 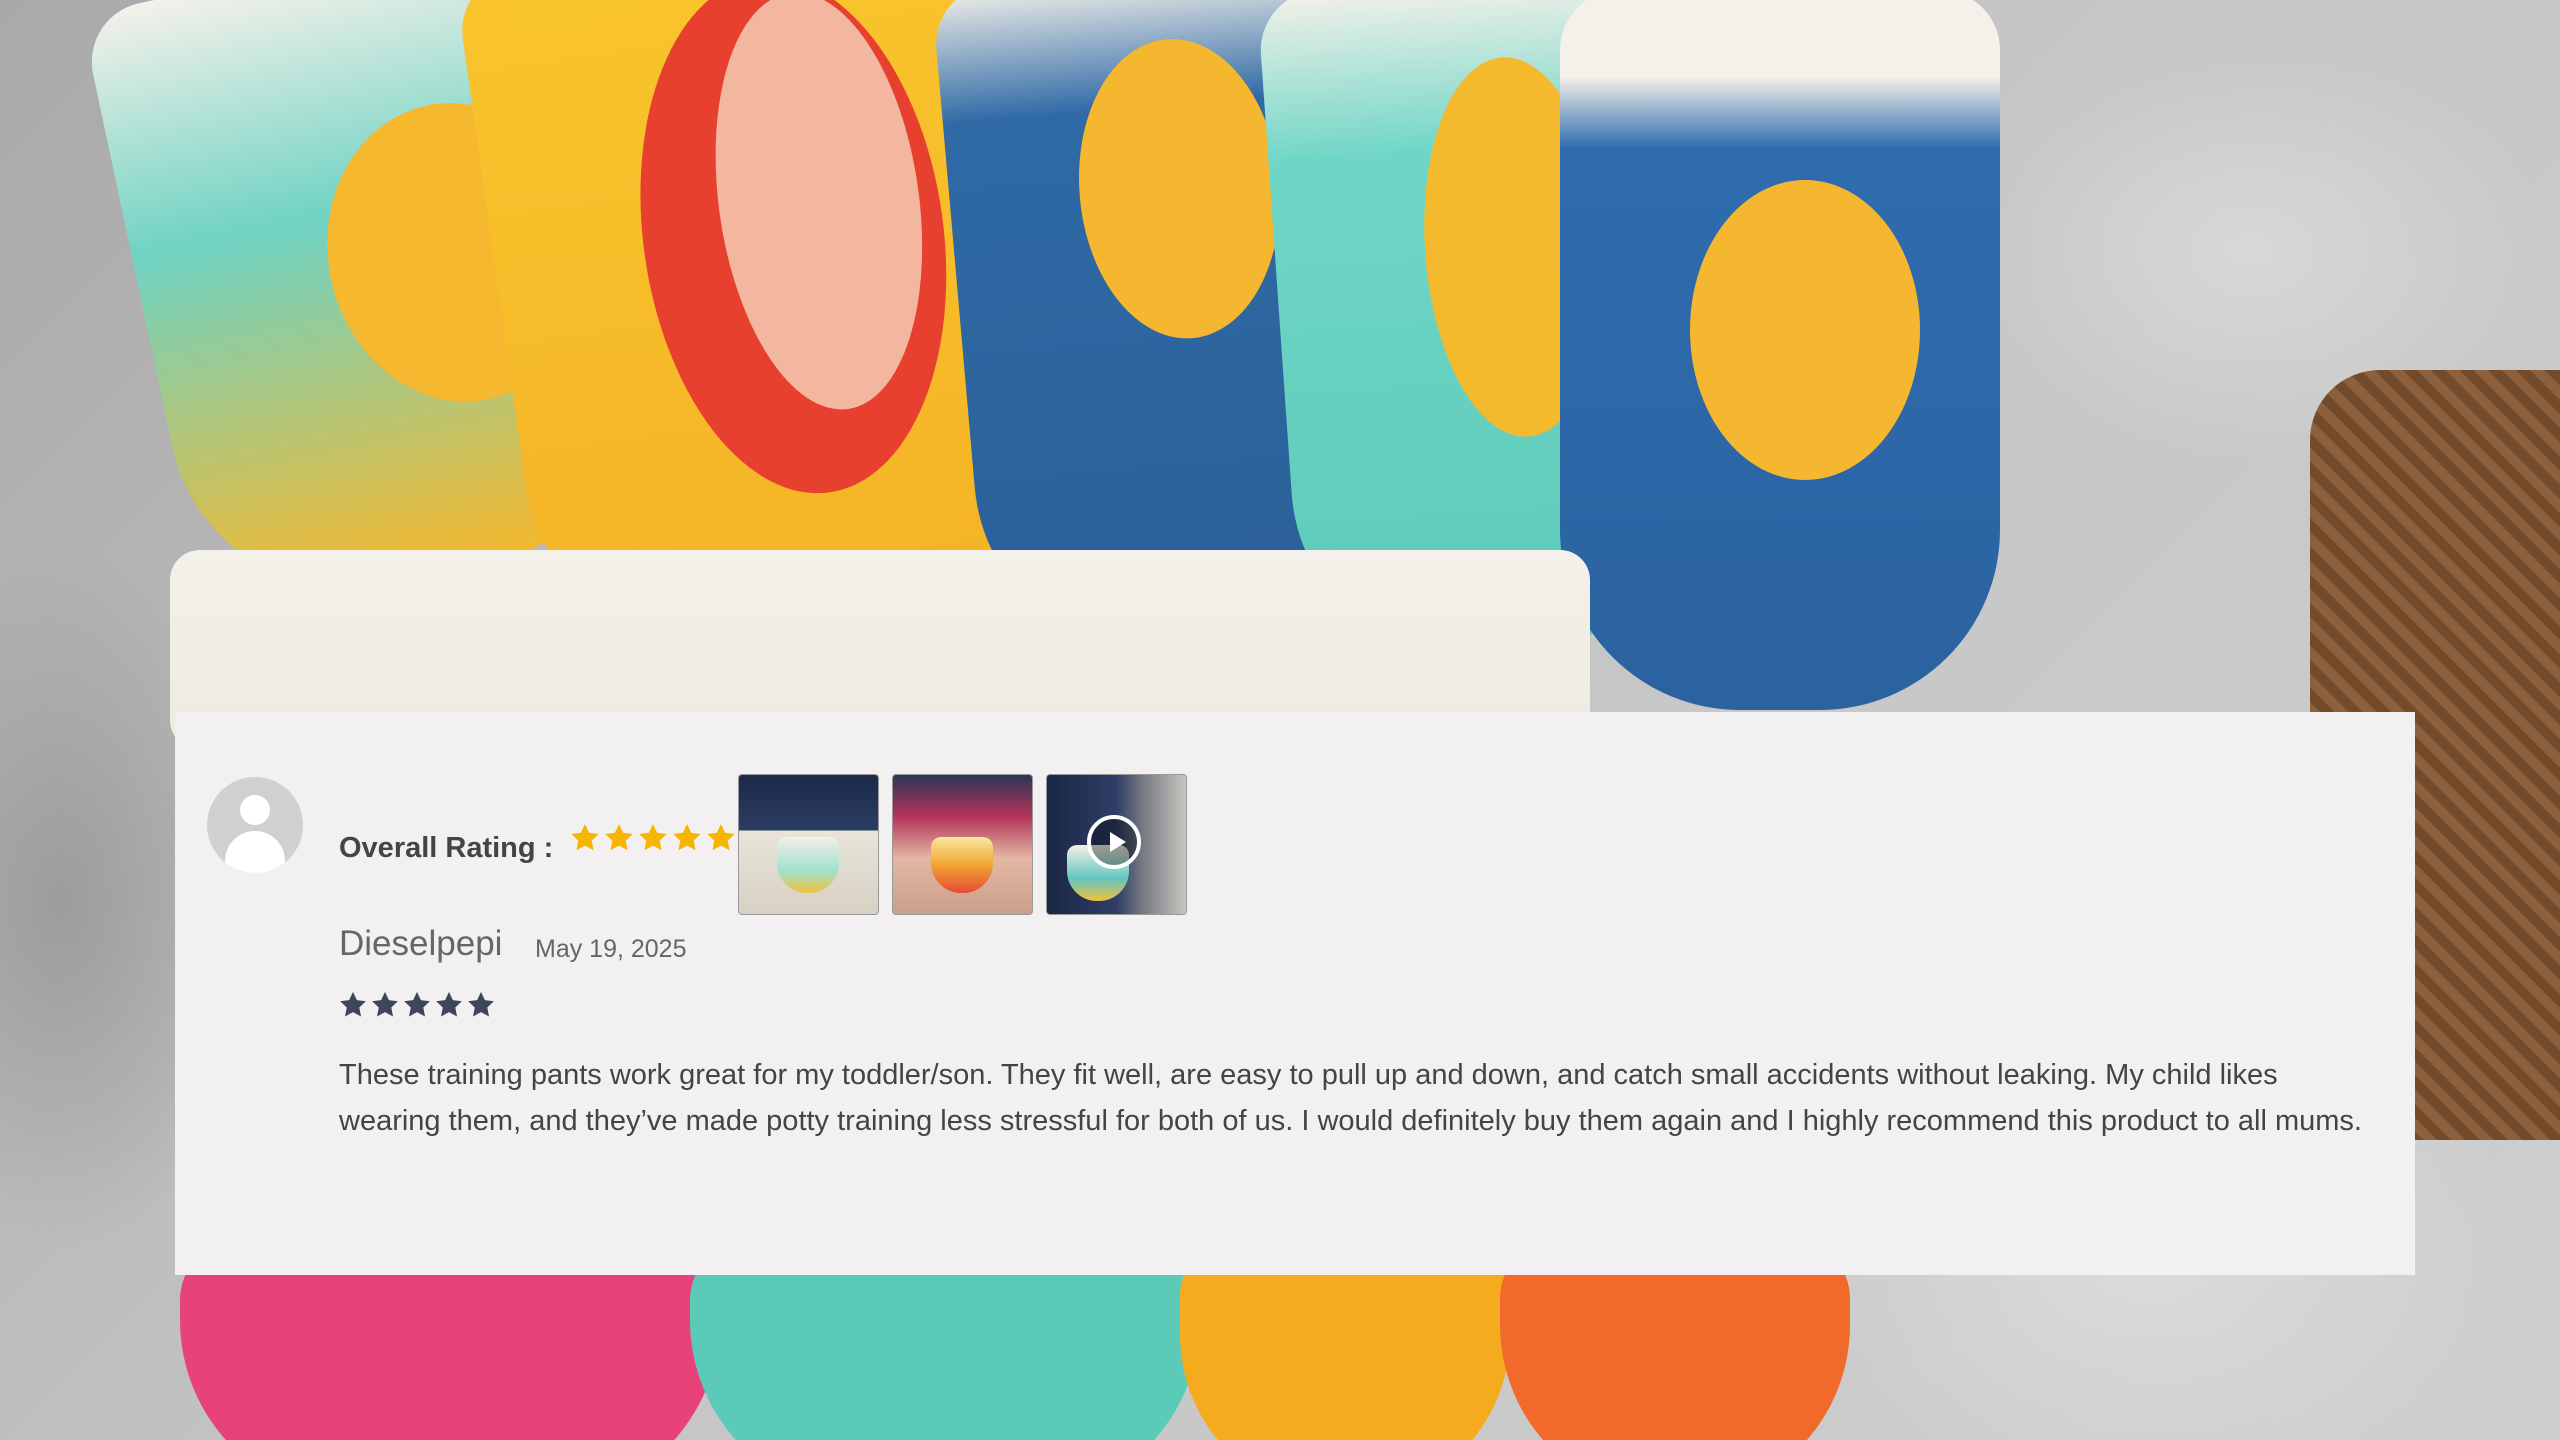 What do you see at coordinates (1780, 355) in the screenshot?
I see `training-pant-blue-bird` at bounding box center [1780, 355].